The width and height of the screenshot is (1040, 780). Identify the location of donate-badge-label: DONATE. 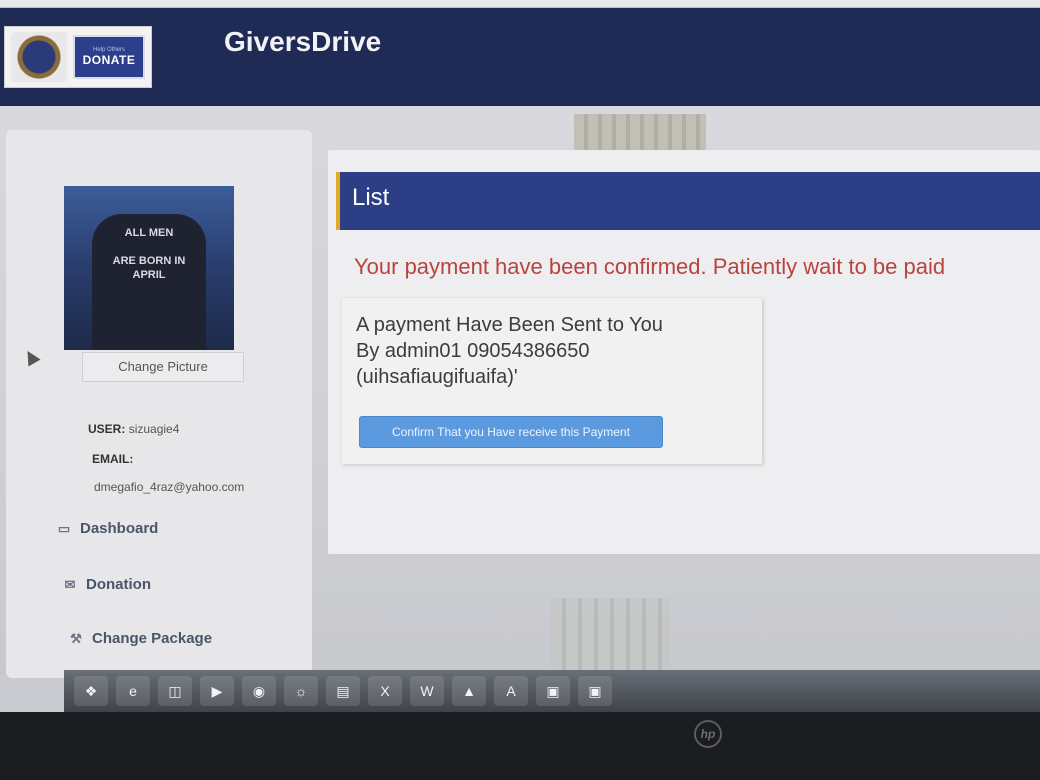
(109, 60).